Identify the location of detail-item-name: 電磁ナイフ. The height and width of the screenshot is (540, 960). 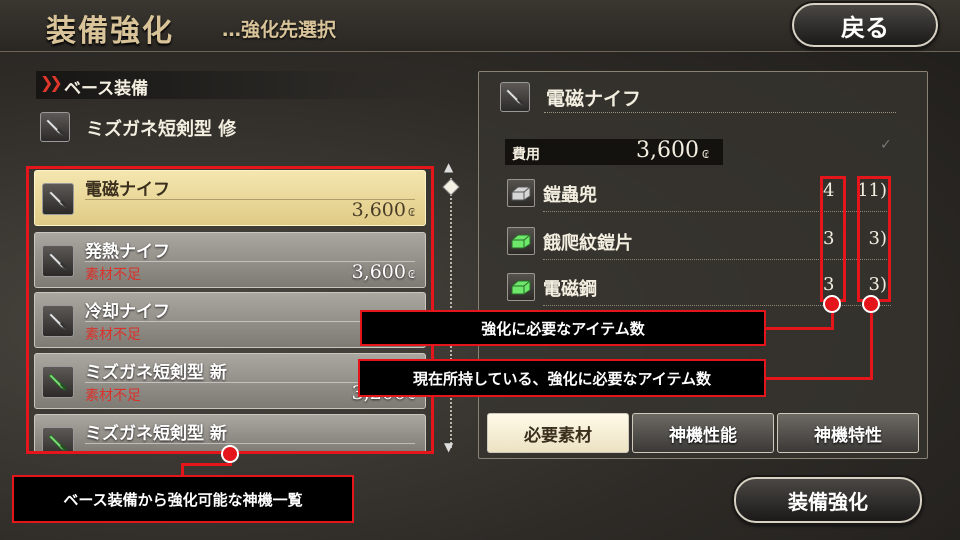
(594, 99).